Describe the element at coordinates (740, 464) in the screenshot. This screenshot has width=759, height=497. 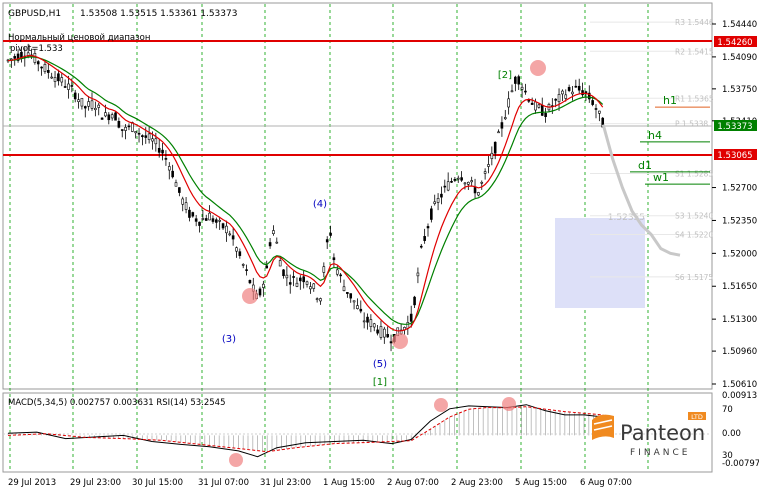
I see `indicator-tick-label: -0.00797` at that location.